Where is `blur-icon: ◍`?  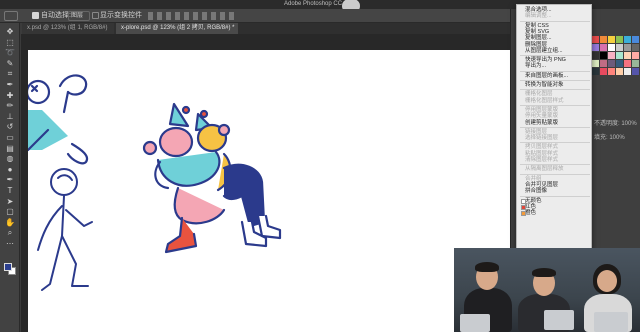 blur-icon: ◍ is located at coordinates (10, 159).